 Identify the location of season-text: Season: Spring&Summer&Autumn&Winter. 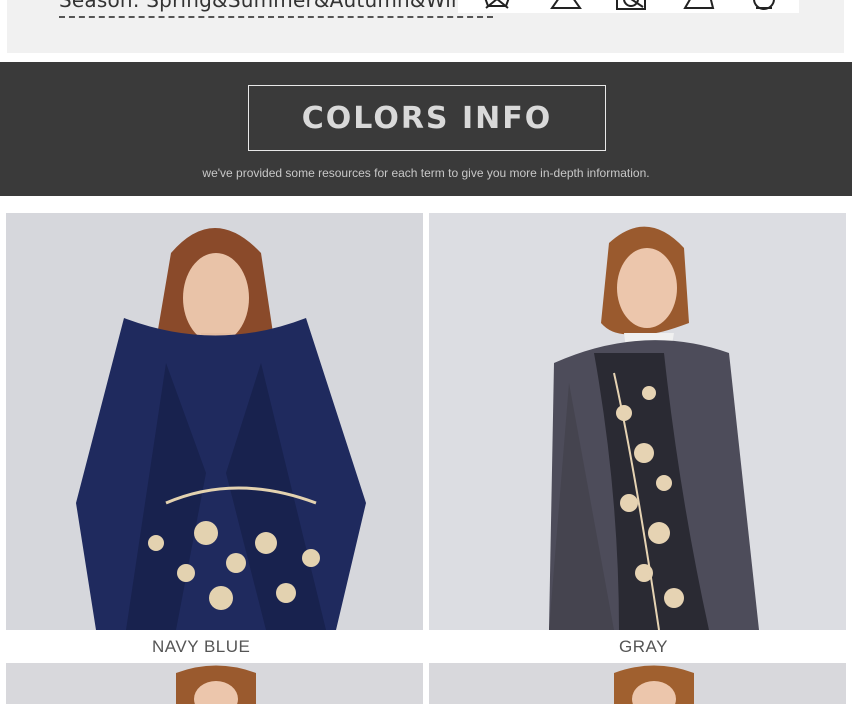
(276, 9).